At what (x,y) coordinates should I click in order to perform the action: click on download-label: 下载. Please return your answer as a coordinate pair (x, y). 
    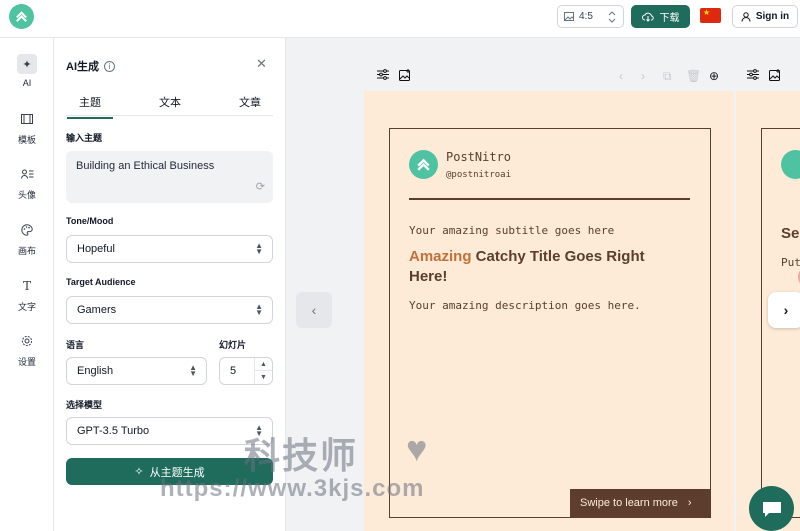
    Looking at the image, I should click on (669, 18).